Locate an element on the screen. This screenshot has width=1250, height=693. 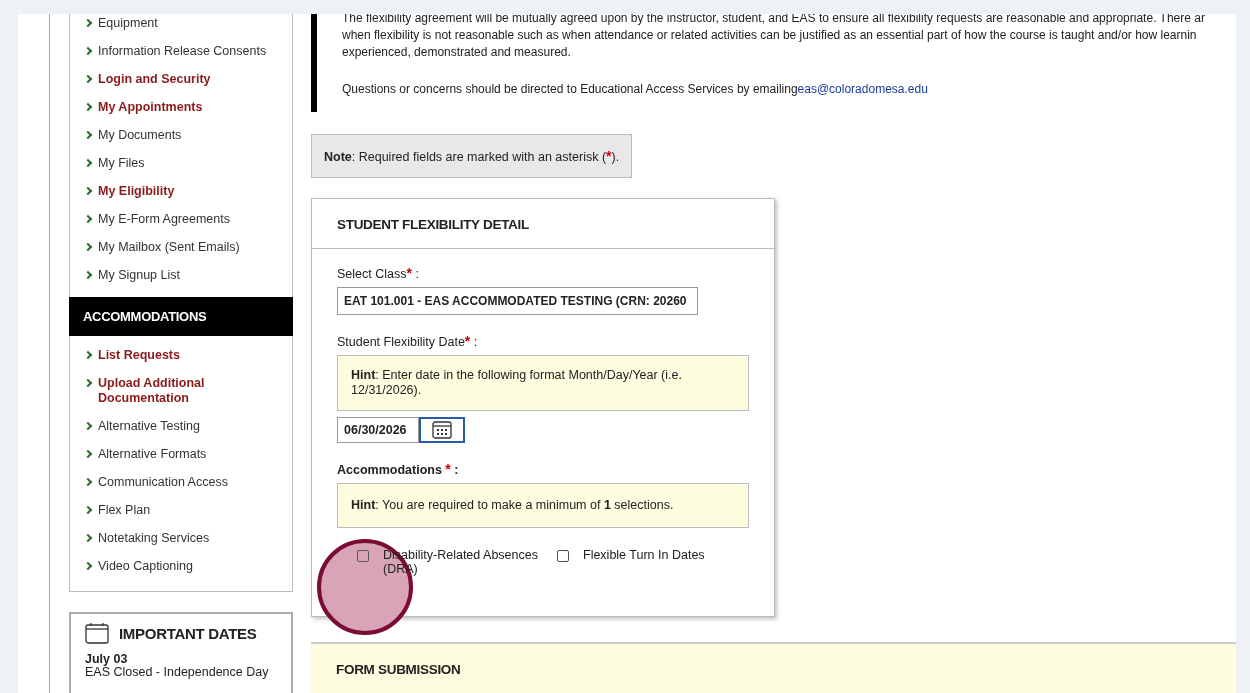
calendar-button is located at coordinates (442, 430).